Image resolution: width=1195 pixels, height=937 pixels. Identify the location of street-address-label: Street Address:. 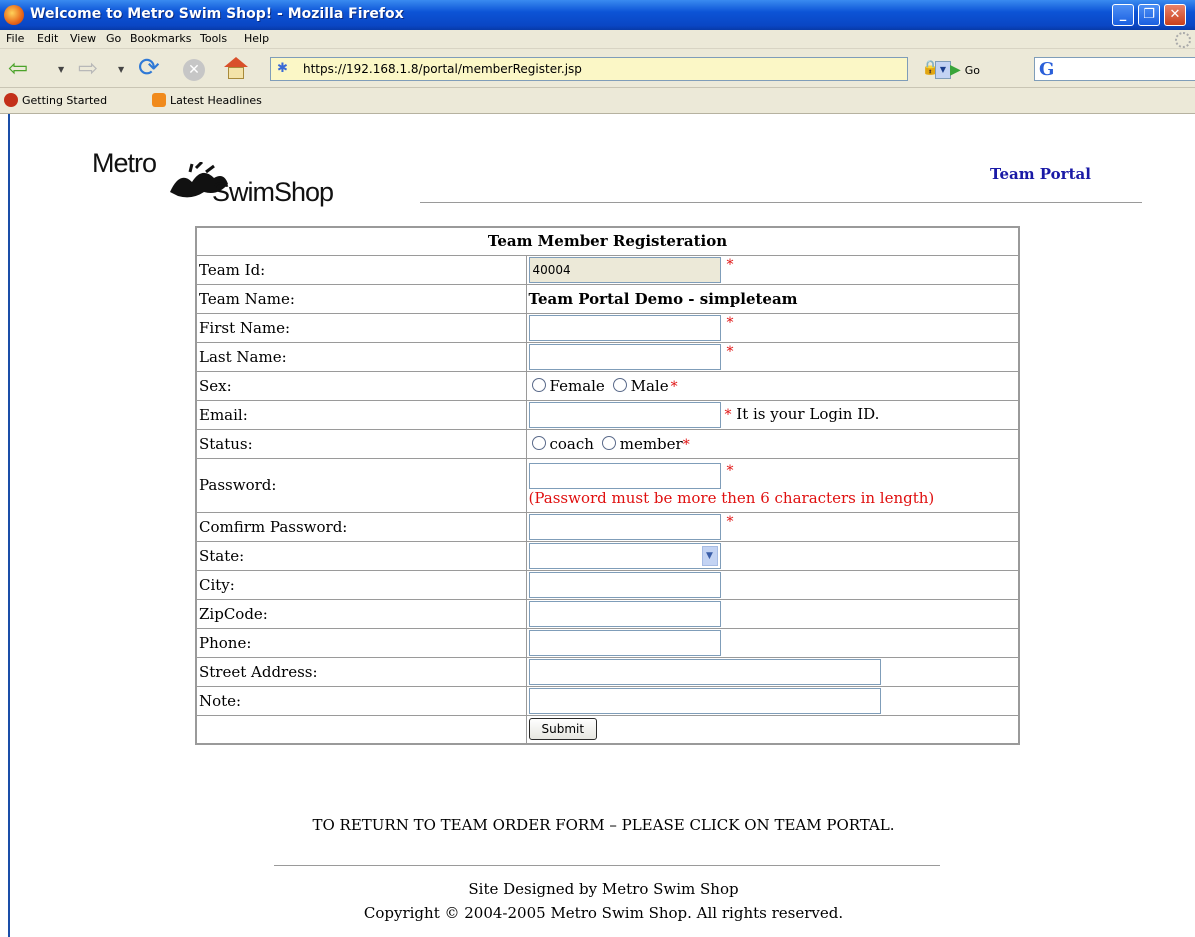
(361, 671).